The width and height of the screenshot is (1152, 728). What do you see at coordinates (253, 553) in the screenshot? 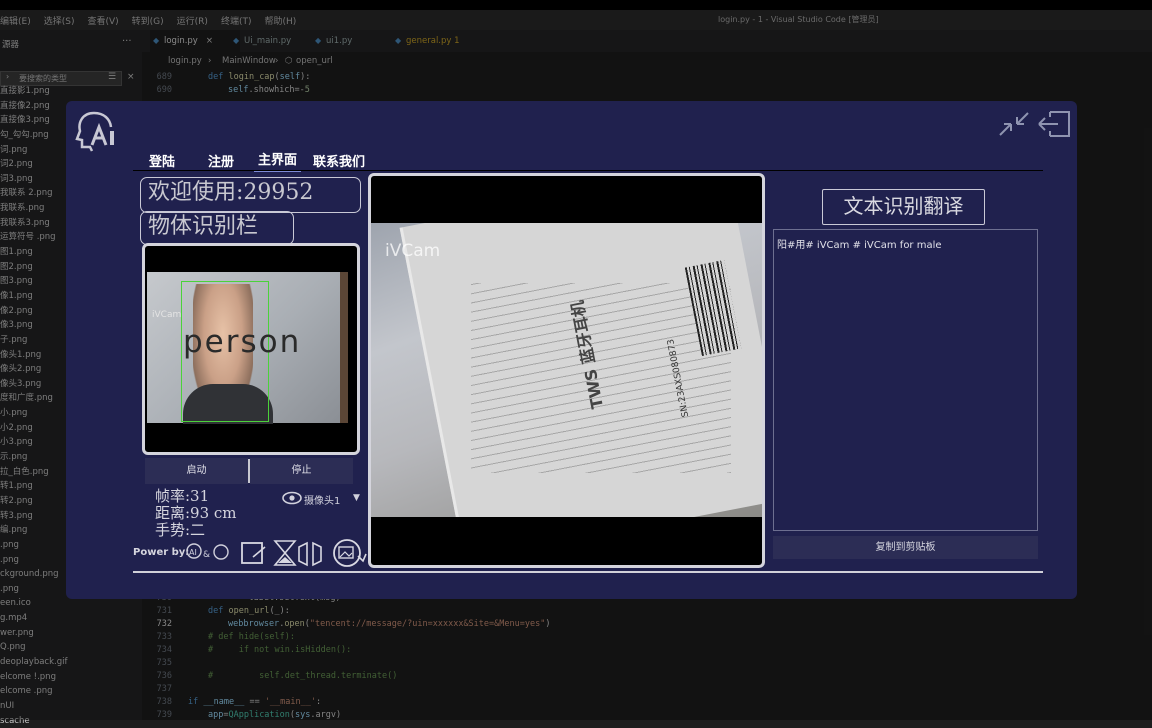
I see `crop-icon` at bounding box center [253, 553].